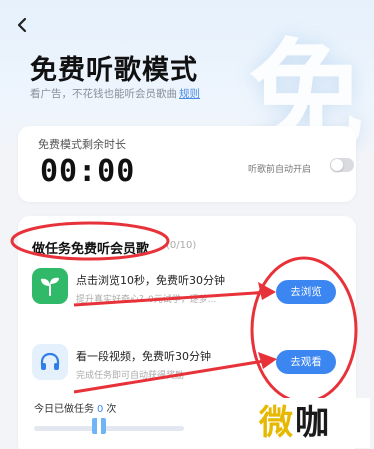 The image size is (374, 449). I want to click on page-subtitle: 看广告，不花钱也能听会员歌曲 规则, so click(115, 93).